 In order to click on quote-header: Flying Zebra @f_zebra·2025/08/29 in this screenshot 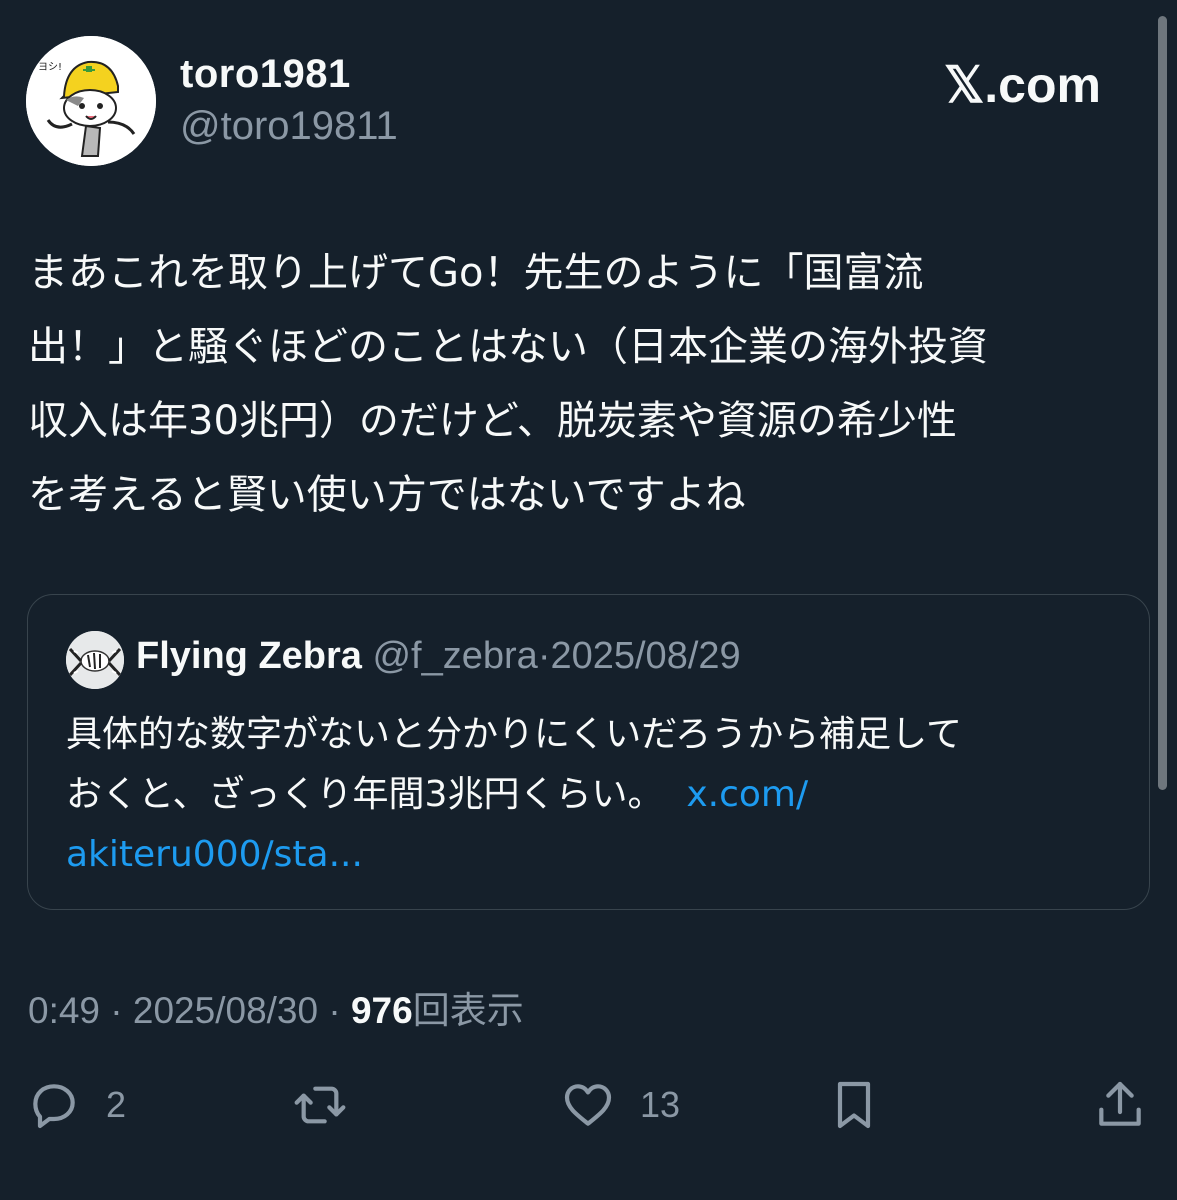, I will do `click(438, 656)`.